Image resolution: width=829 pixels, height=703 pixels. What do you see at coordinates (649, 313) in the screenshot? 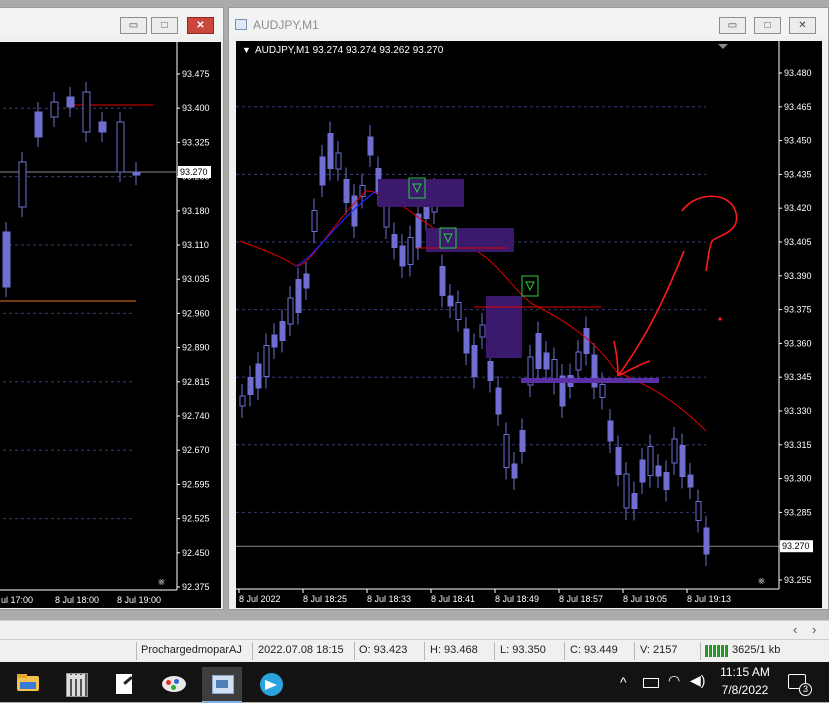
I see `hand-drawn-arrow-annotation` at bounding box center [649, 313].